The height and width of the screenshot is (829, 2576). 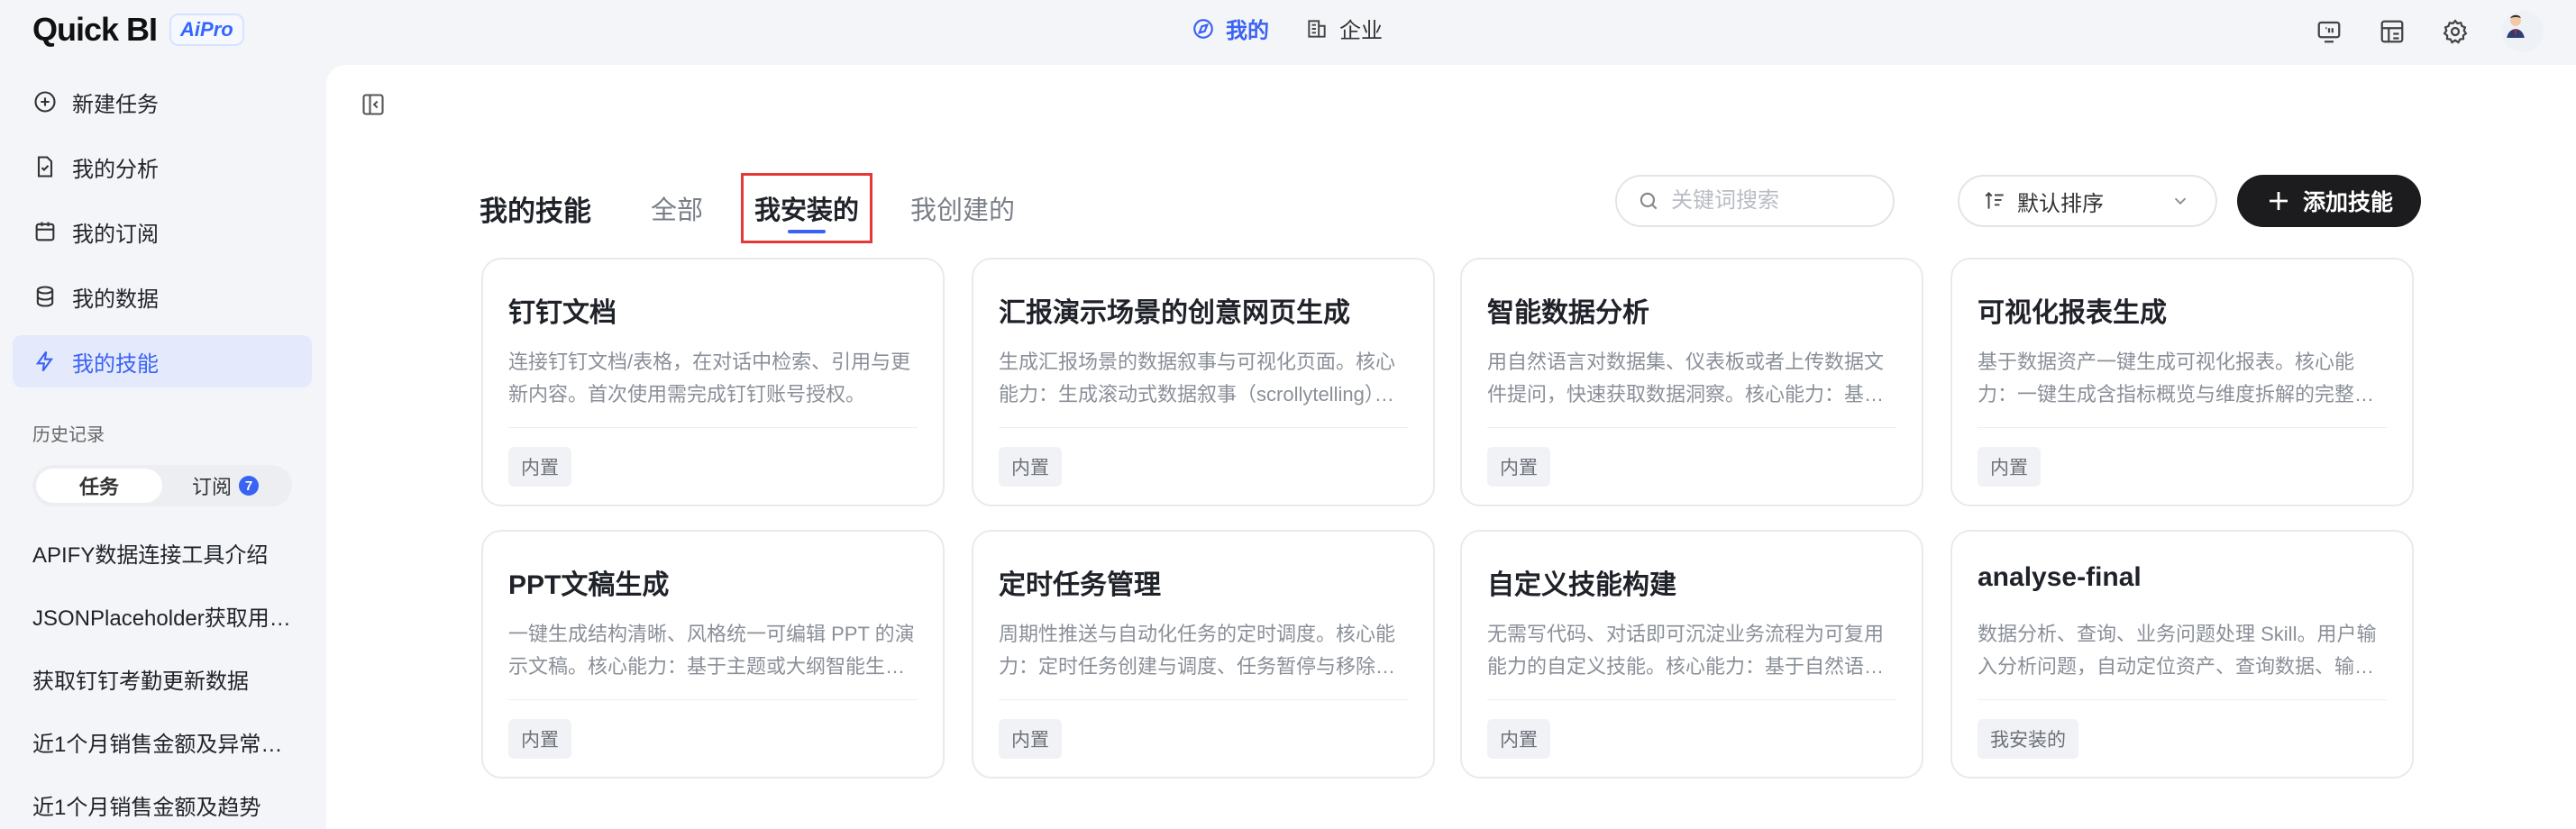 I want to click on sidebar-collapse-icon, so click(x=373, y=104).